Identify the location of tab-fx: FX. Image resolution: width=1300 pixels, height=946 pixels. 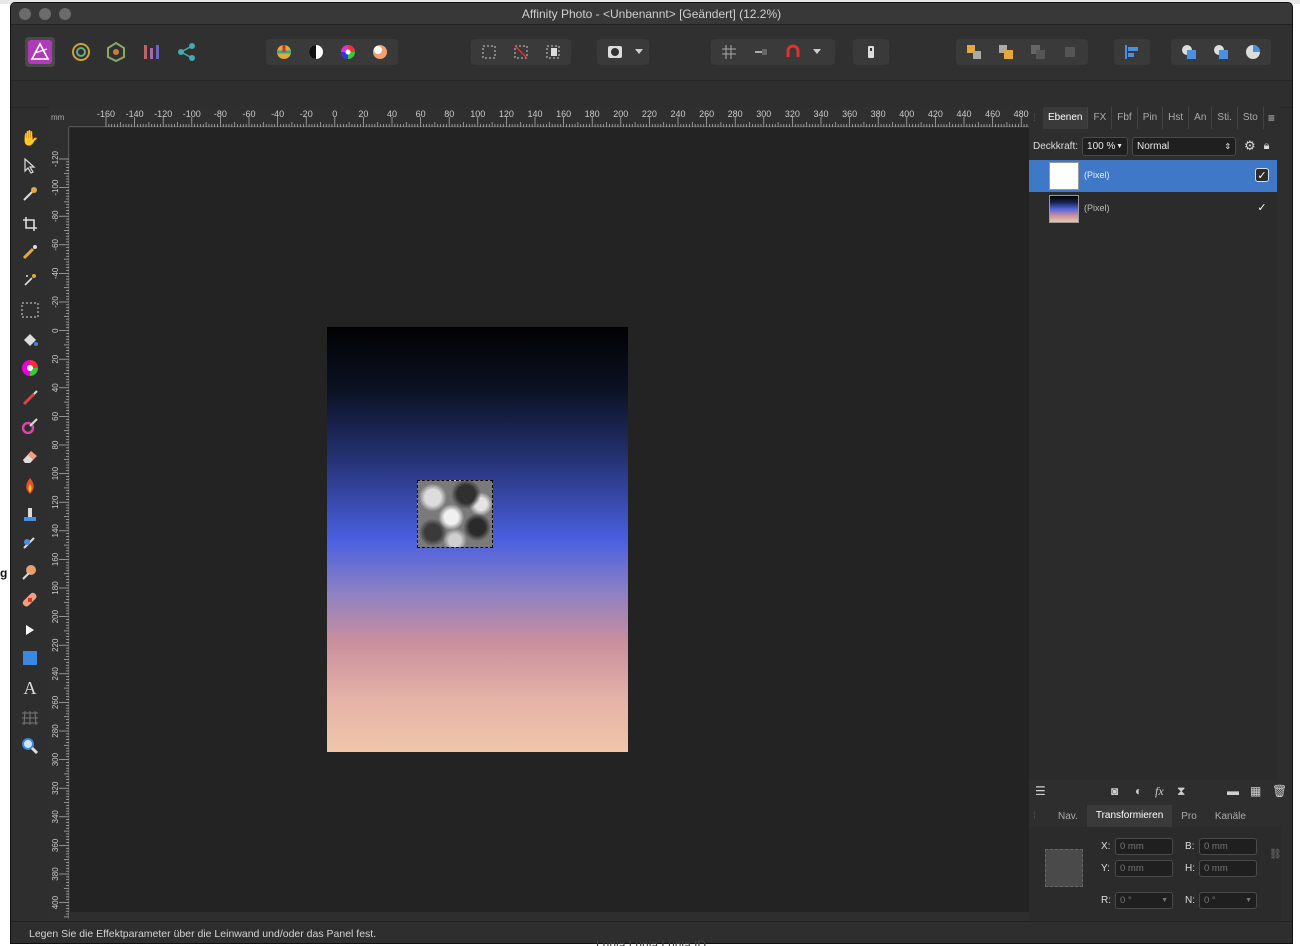
(1100, 118).